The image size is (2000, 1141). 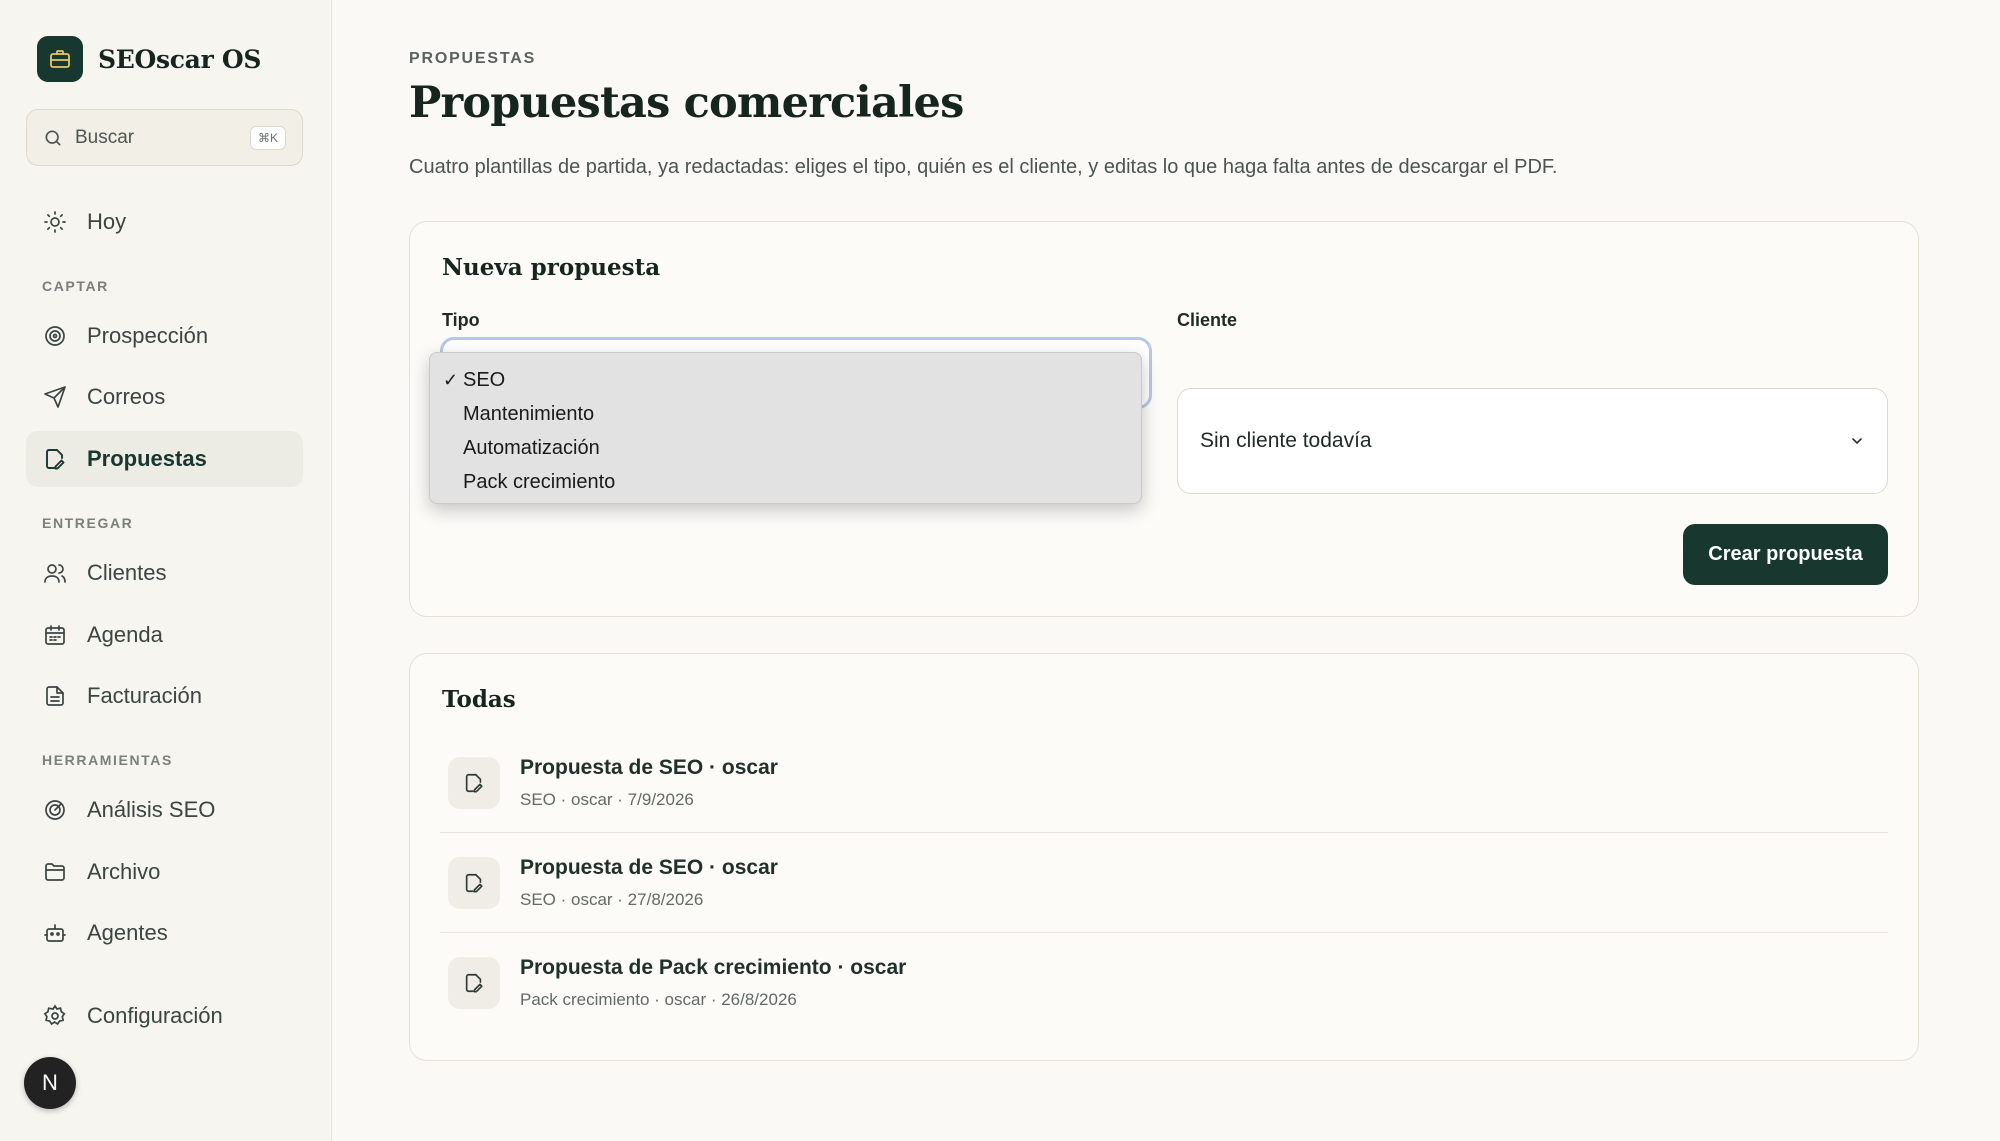 I want to click on option-label: Mantenimiento, so click(x=529, y=413).